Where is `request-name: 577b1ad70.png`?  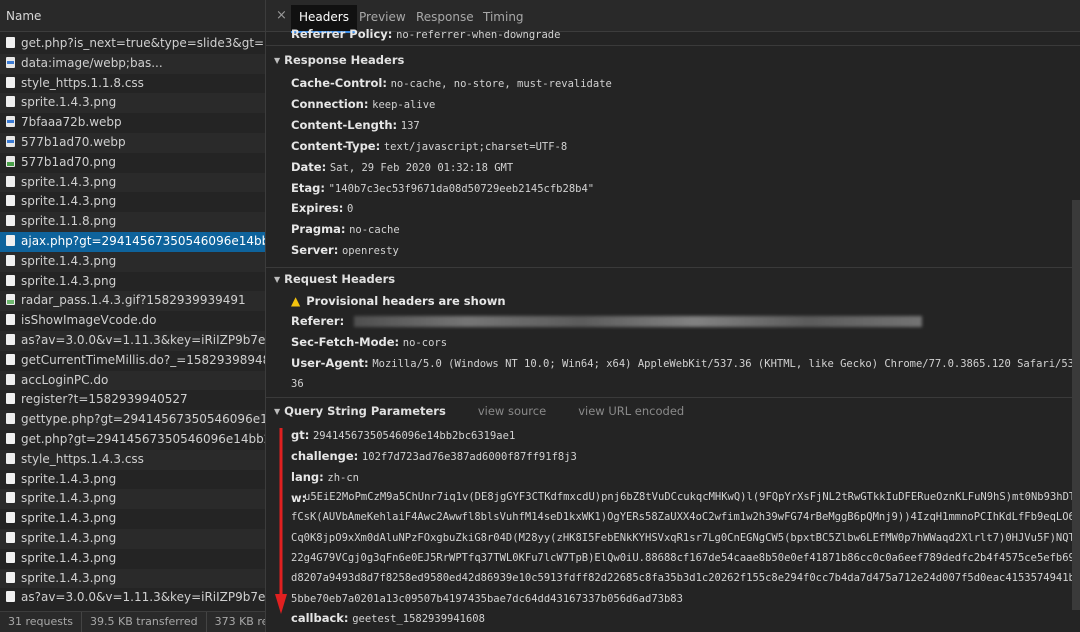
request-name: 577b1ad70.png is located at coordinates (69, 161).